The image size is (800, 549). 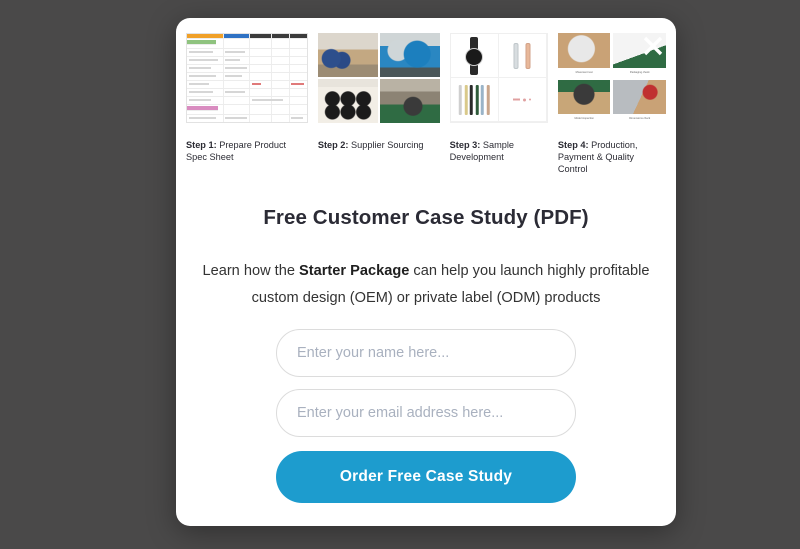 I want to click on step-item-1: Step 1: Prepare Product Spec Sheet, so click(x=247, y=110).